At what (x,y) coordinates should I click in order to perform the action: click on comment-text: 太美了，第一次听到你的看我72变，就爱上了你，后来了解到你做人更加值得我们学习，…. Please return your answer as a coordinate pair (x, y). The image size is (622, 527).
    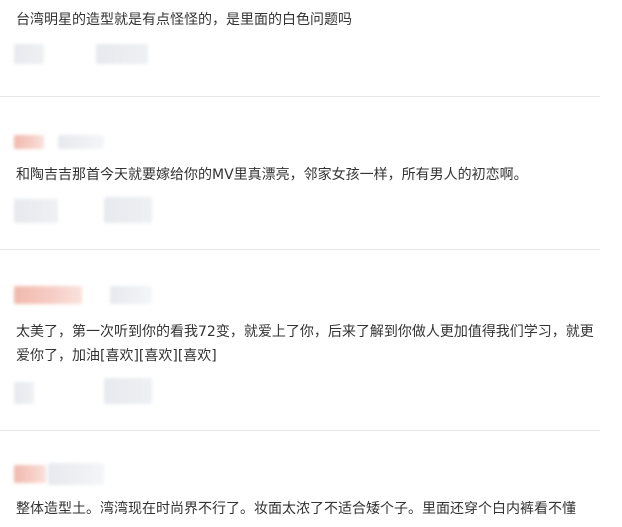
    Looking at the image, I should click on (305, 344).